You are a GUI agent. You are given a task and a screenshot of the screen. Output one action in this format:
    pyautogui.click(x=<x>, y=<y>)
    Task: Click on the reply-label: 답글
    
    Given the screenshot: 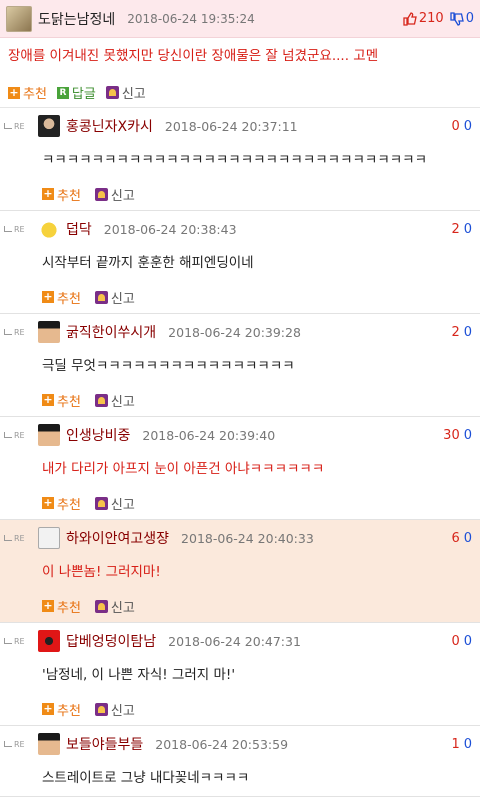 What is the action you would take?
    pyautogui.click(x=83, y=94)
    